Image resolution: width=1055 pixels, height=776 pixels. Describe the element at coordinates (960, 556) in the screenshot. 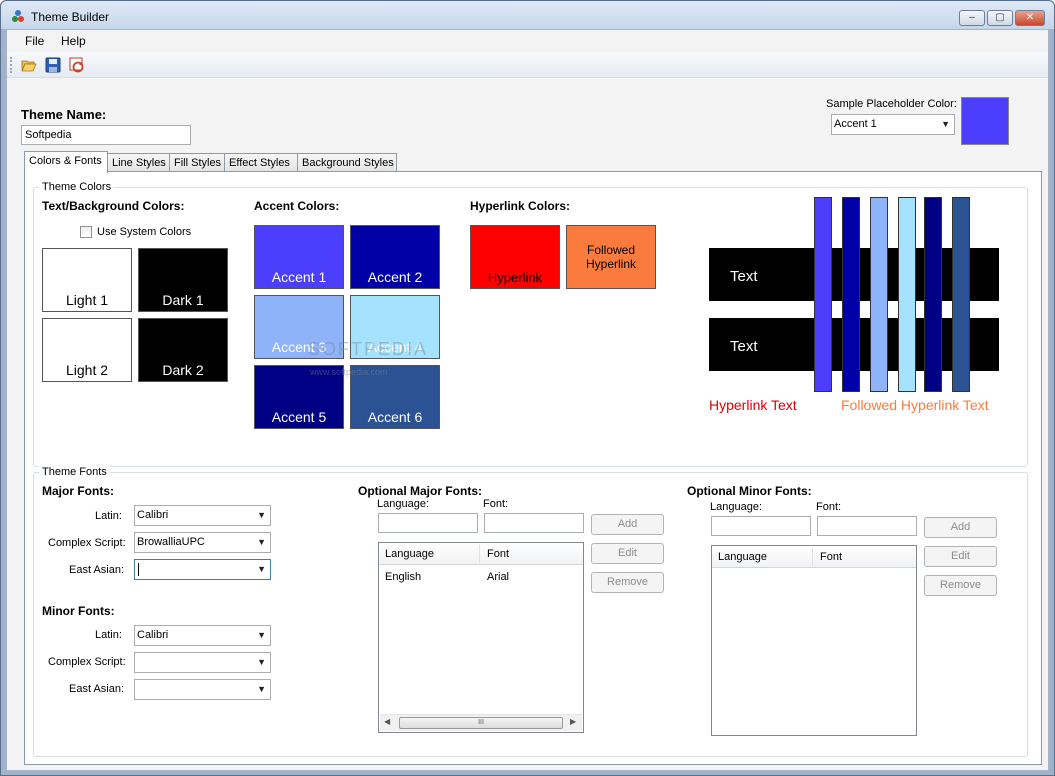

I see `optional-minor-edit-button: Edit` at that location.